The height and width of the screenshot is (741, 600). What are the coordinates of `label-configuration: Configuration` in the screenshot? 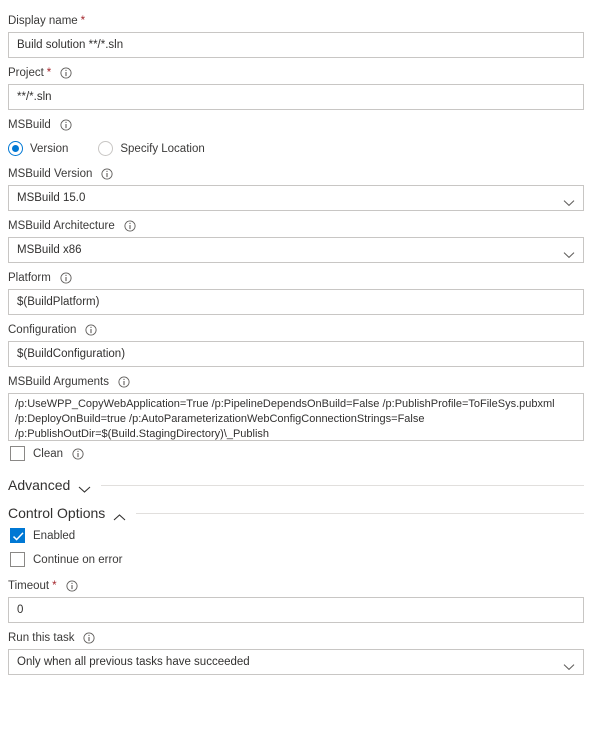 It's located at (296, 326).